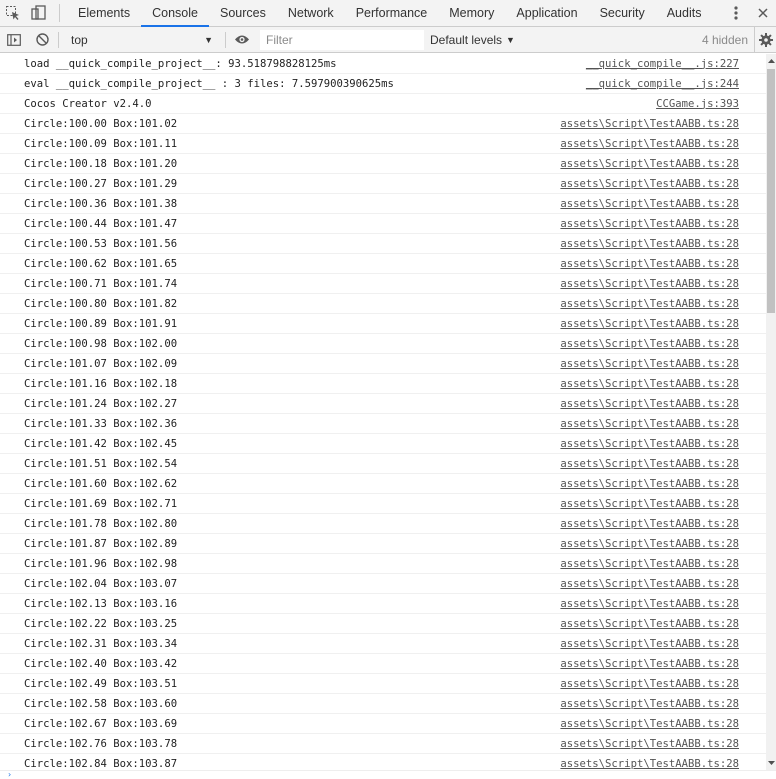 The width and height of the screenshot is (776, 779). Describe the element at coordinates (101, 703) in the screenshot. I see `message-text: Circle:102.58 Box:103.60` at that location.